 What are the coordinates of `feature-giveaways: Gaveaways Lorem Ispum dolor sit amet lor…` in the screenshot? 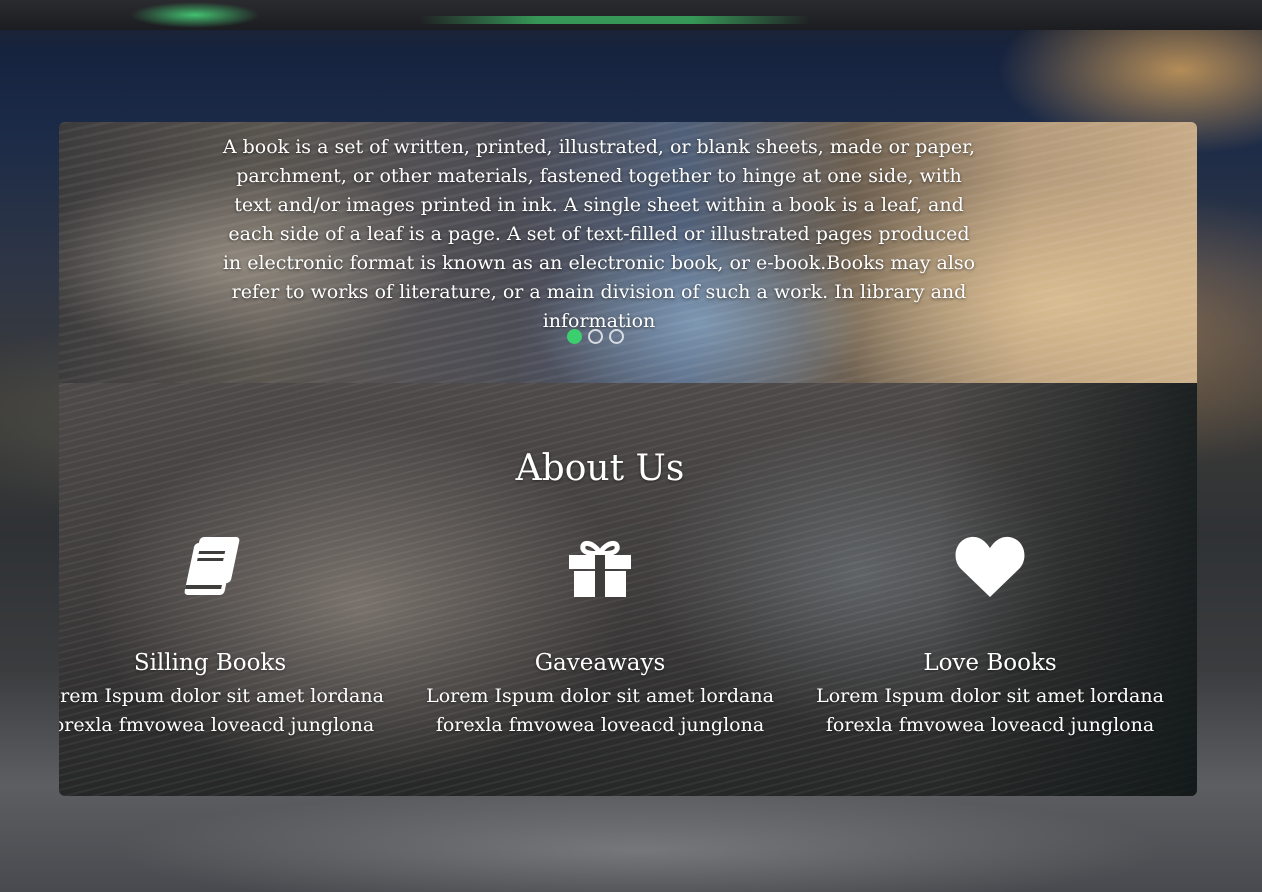 It's located at (600, 636).